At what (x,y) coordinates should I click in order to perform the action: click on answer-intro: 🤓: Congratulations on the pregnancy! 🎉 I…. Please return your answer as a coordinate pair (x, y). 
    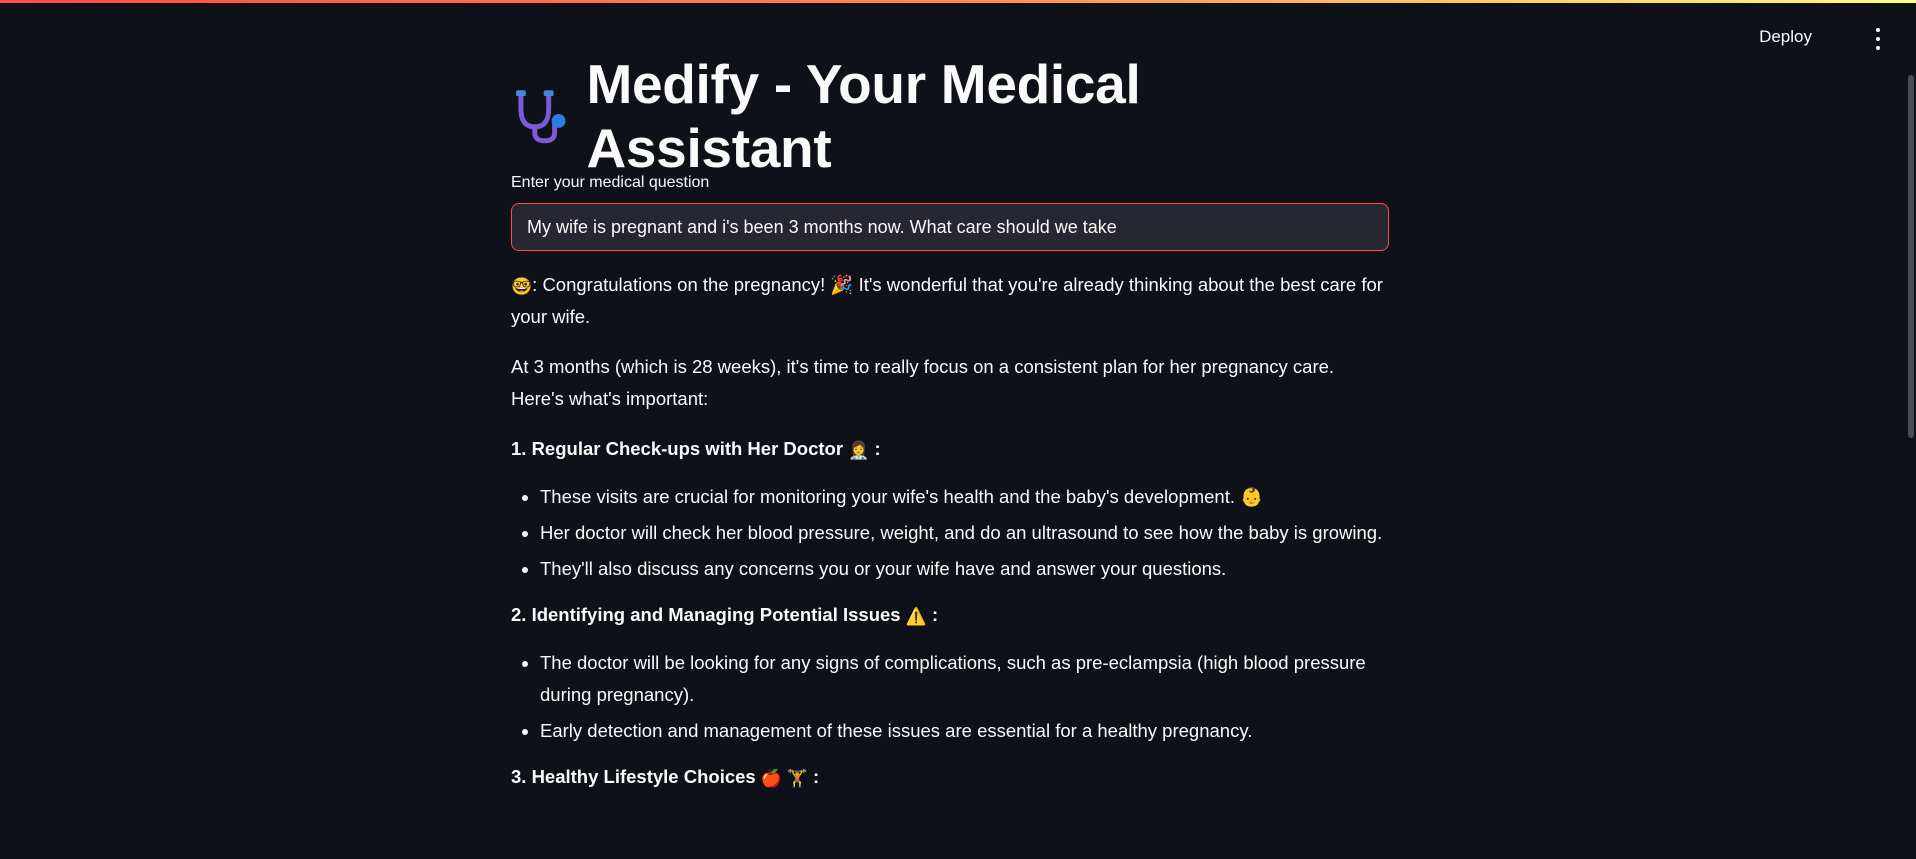
    Looking at the image, I should click on (947, 300).